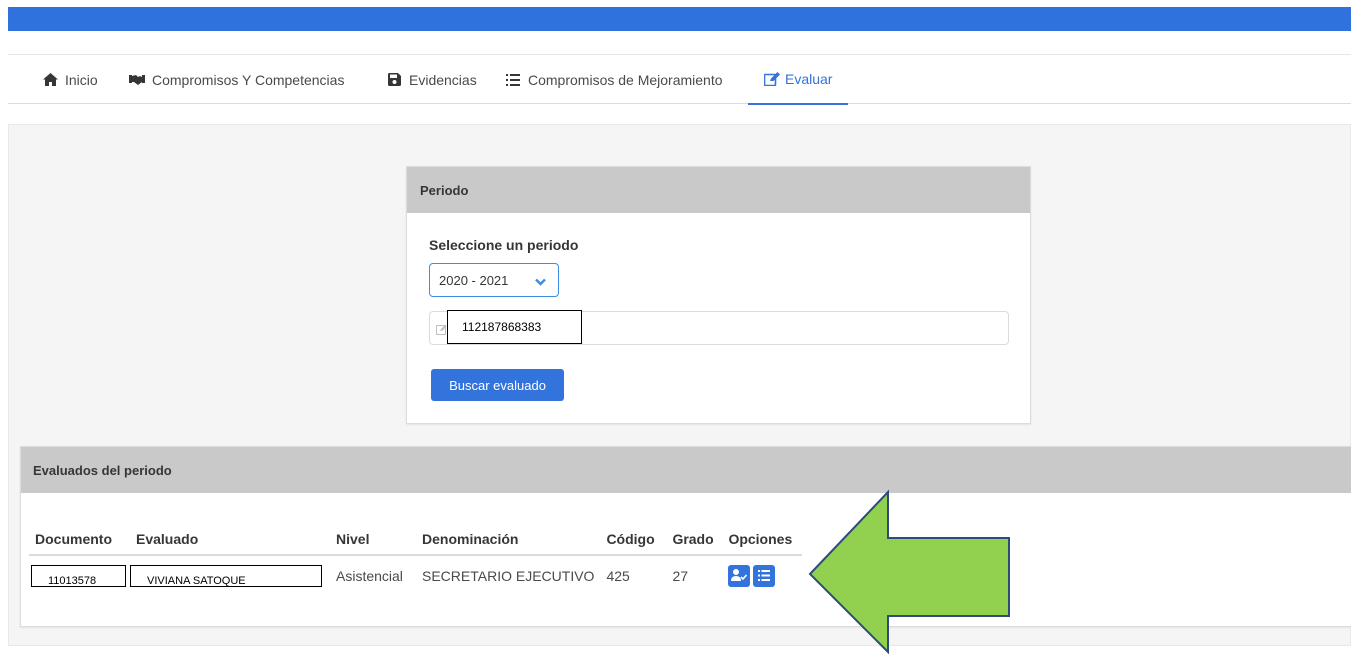  I want to click on green-arrow-annotation, so click(909, 571).